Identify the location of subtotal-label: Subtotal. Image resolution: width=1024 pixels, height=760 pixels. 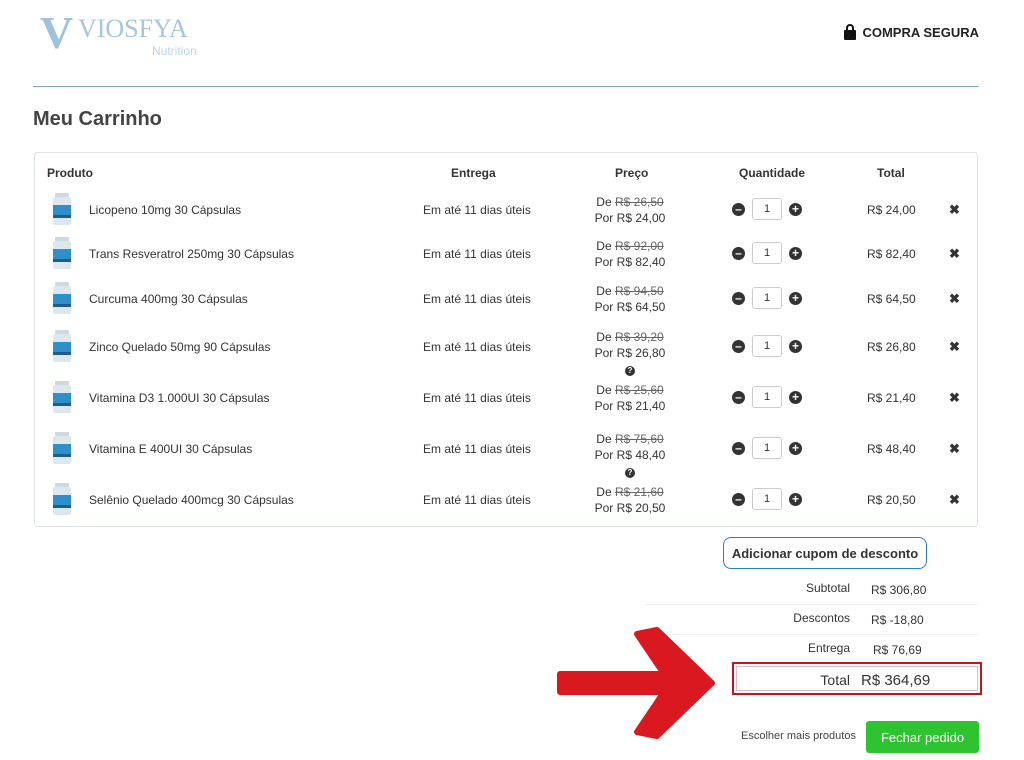
(827, 588).